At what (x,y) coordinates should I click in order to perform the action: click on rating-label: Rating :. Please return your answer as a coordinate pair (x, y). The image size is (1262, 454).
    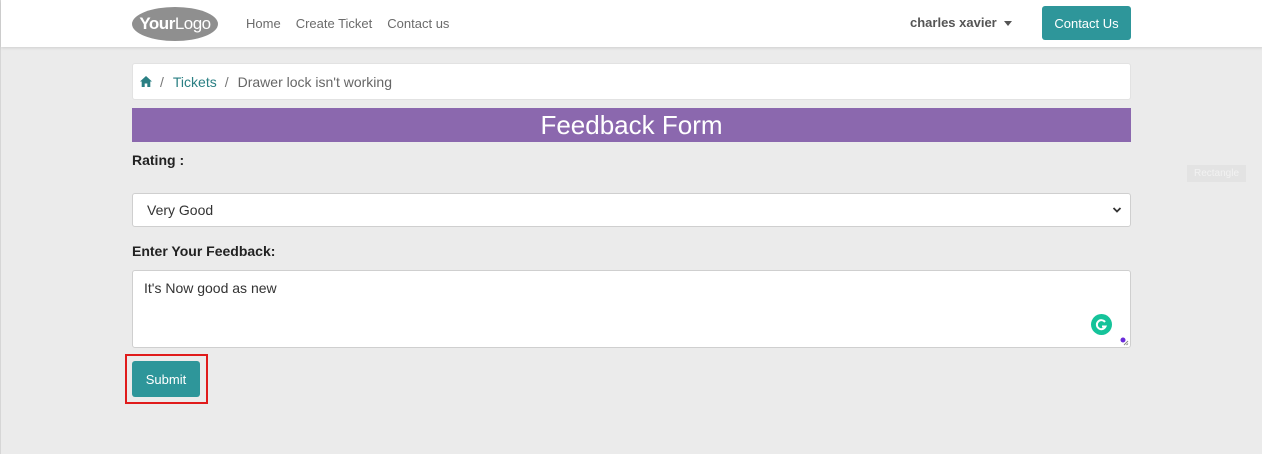
    Looking at the image, I should click on (158, 160).